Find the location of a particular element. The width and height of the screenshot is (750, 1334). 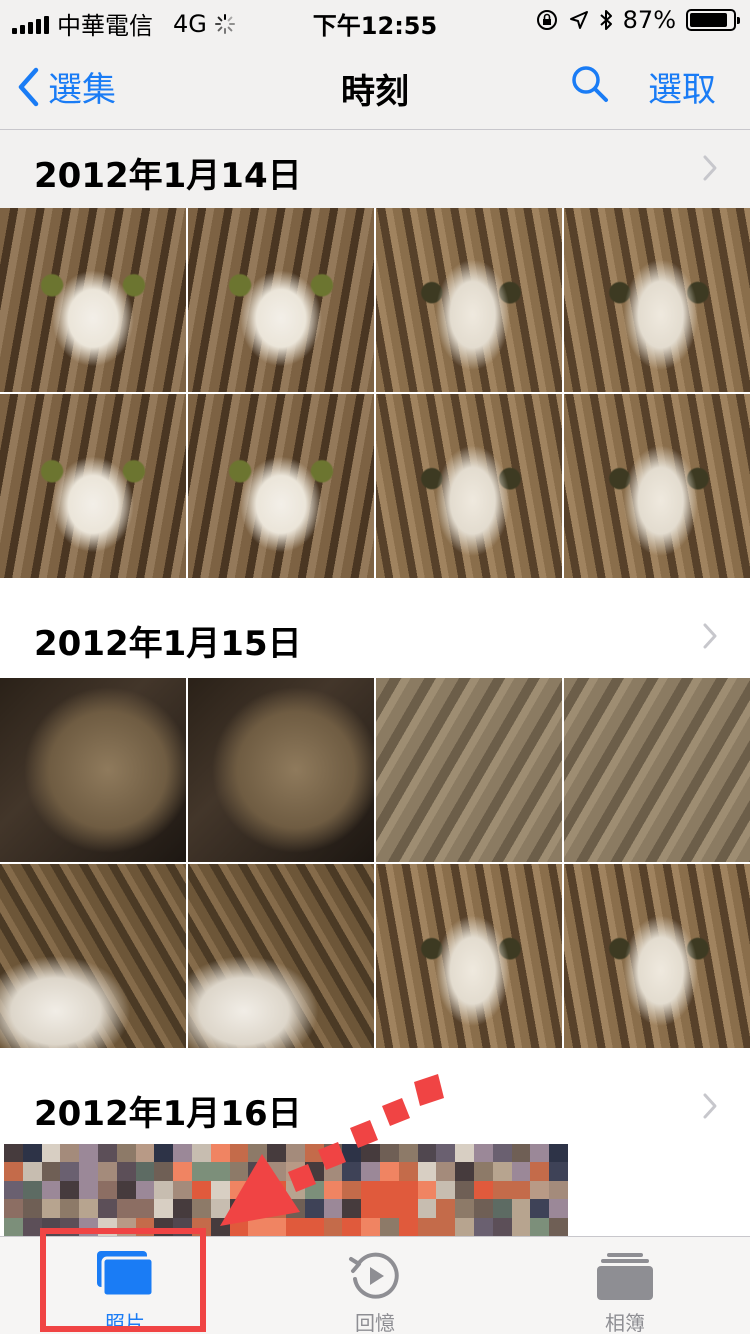

search-button is located at coordinates (590, 86).